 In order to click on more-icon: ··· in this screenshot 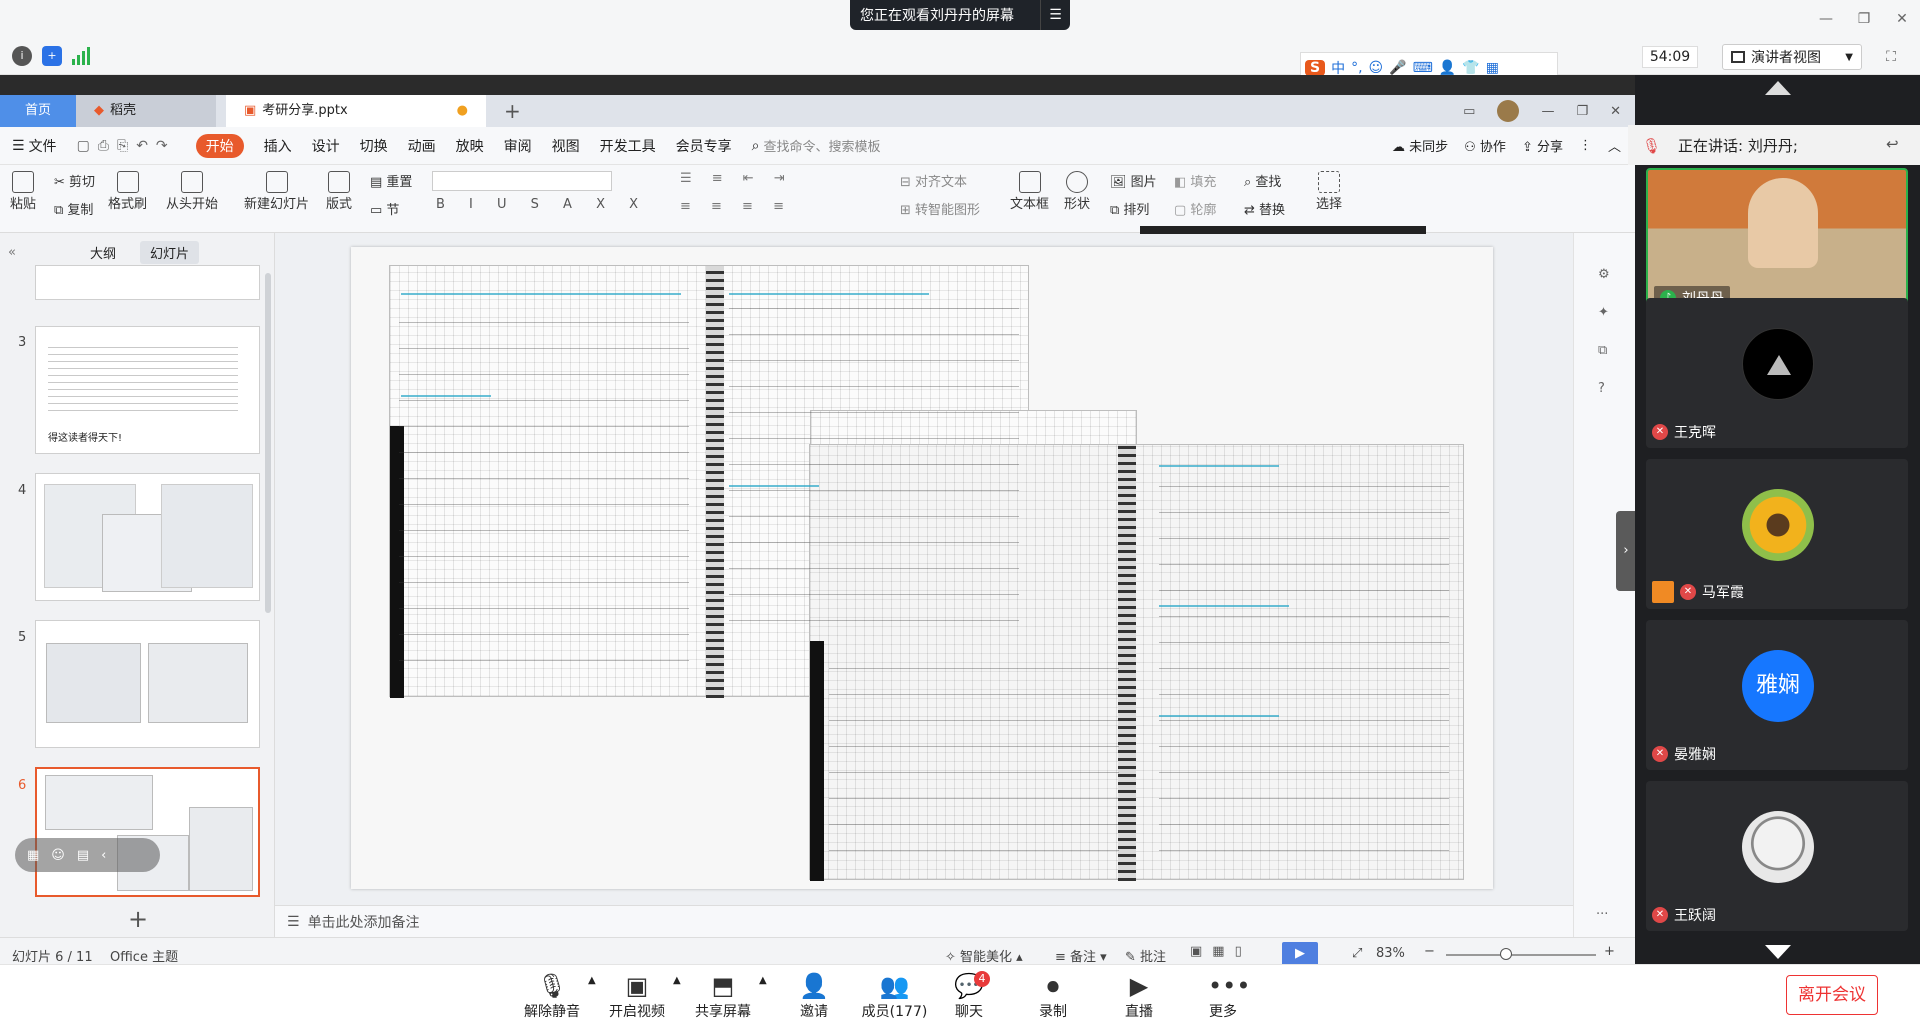, I will do `click(1602, 914)`.